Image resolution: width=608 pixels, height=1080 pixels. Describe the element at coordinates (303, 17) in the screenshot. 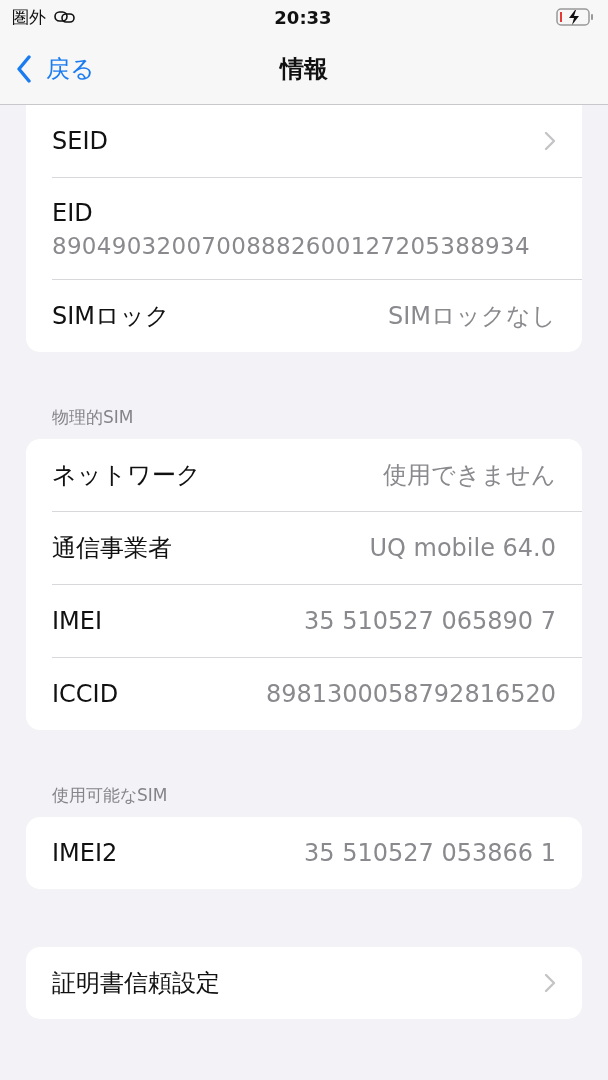

I see `clock-time: 20:33` at that location.